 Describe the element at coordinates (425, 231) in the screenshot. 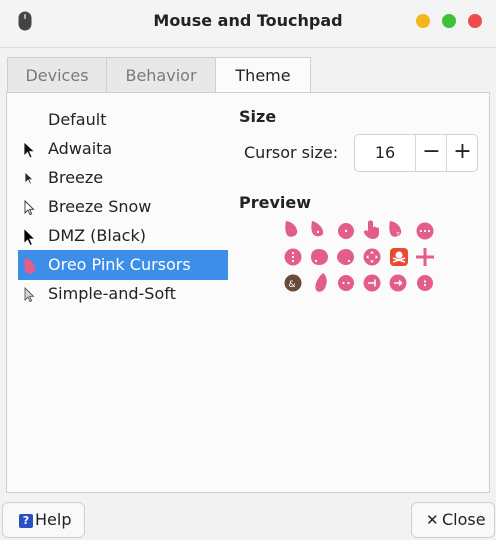

I see `progress-icon` at that location.